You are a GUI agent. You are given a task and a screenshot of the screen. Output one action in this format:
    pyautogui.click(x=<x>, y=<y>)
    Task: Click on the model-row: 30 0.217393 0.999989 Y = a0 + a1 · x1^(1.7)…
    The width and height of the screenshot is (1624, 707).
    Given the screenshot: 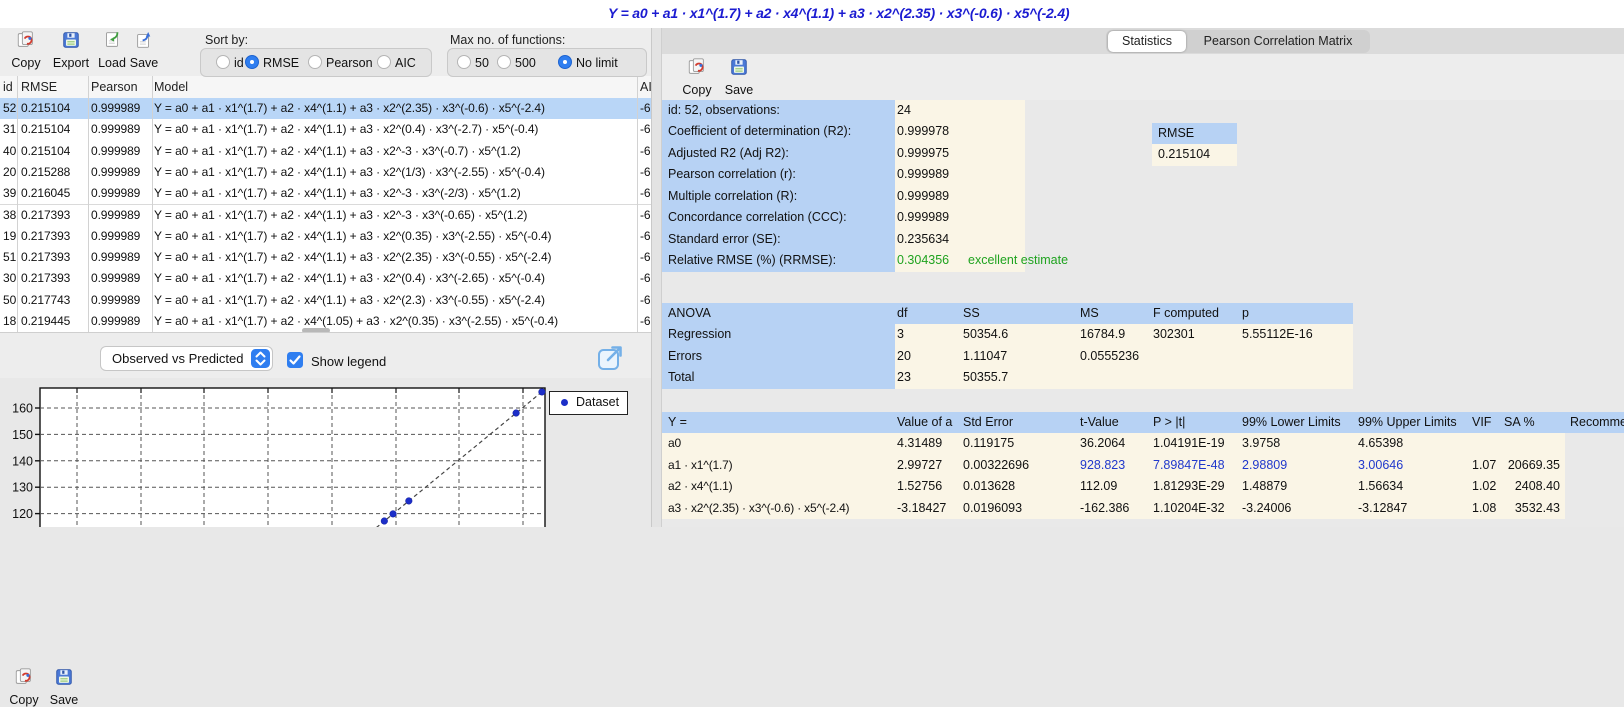 What is the action you would take?
    pyautogui.click(x=325, y=279)
    